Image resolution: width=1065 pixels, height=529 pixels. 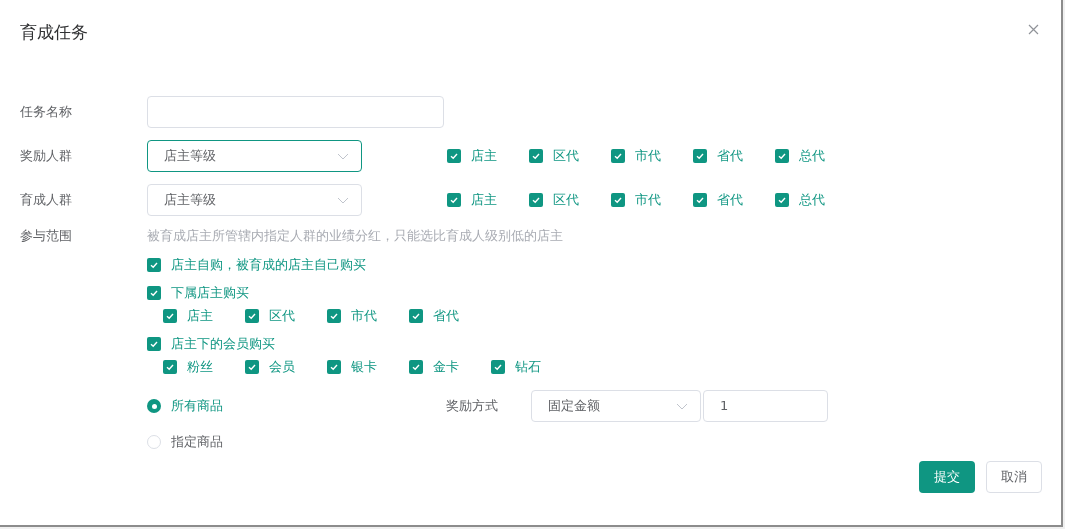 I want to click on checkbox: 店主下的会员购买, so click(x=211, y=343).